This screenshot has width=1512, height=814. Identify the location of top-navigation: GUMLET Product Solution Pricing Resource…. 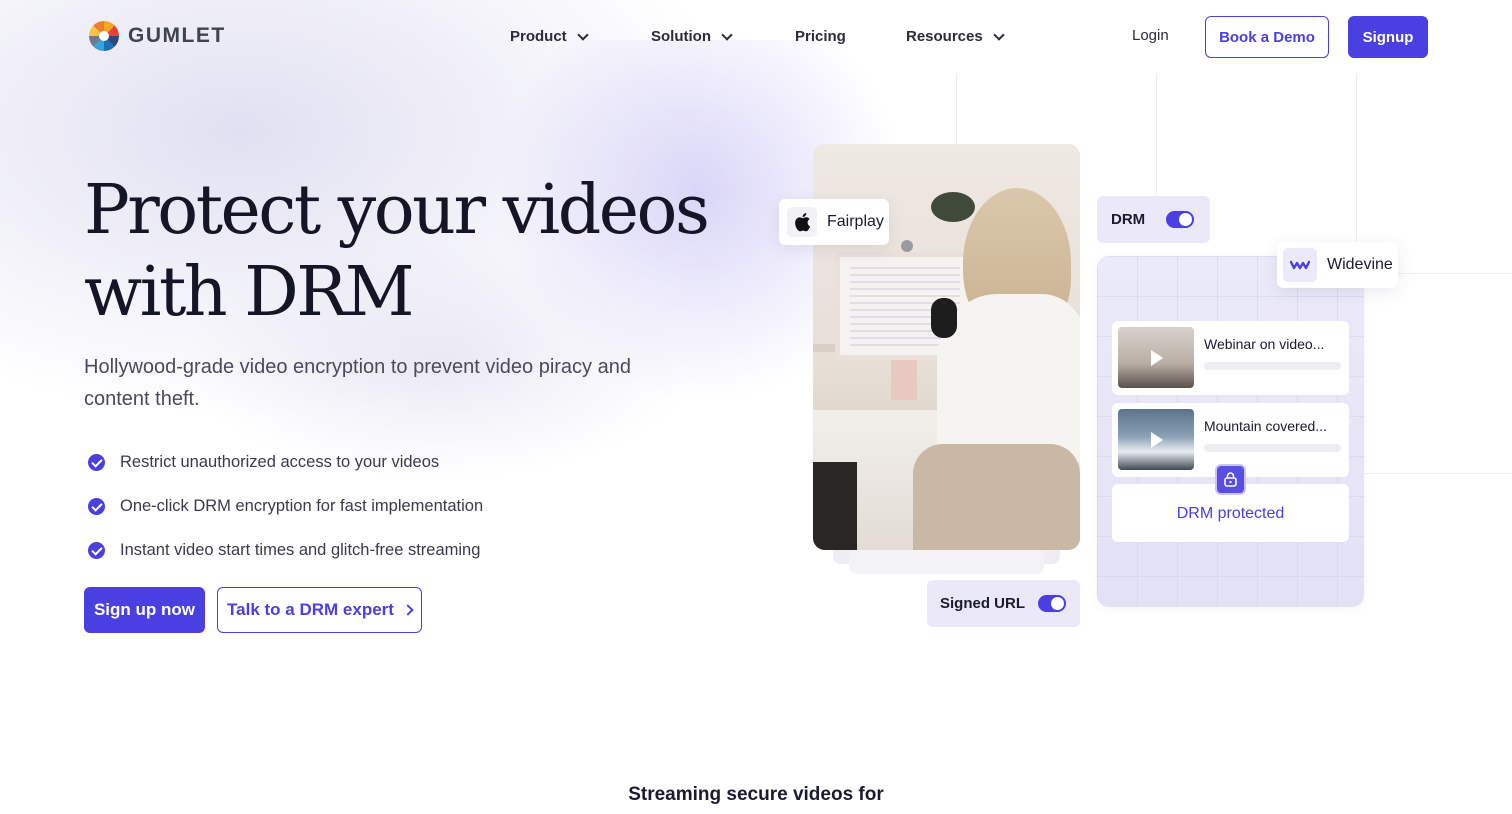
(756, 37).